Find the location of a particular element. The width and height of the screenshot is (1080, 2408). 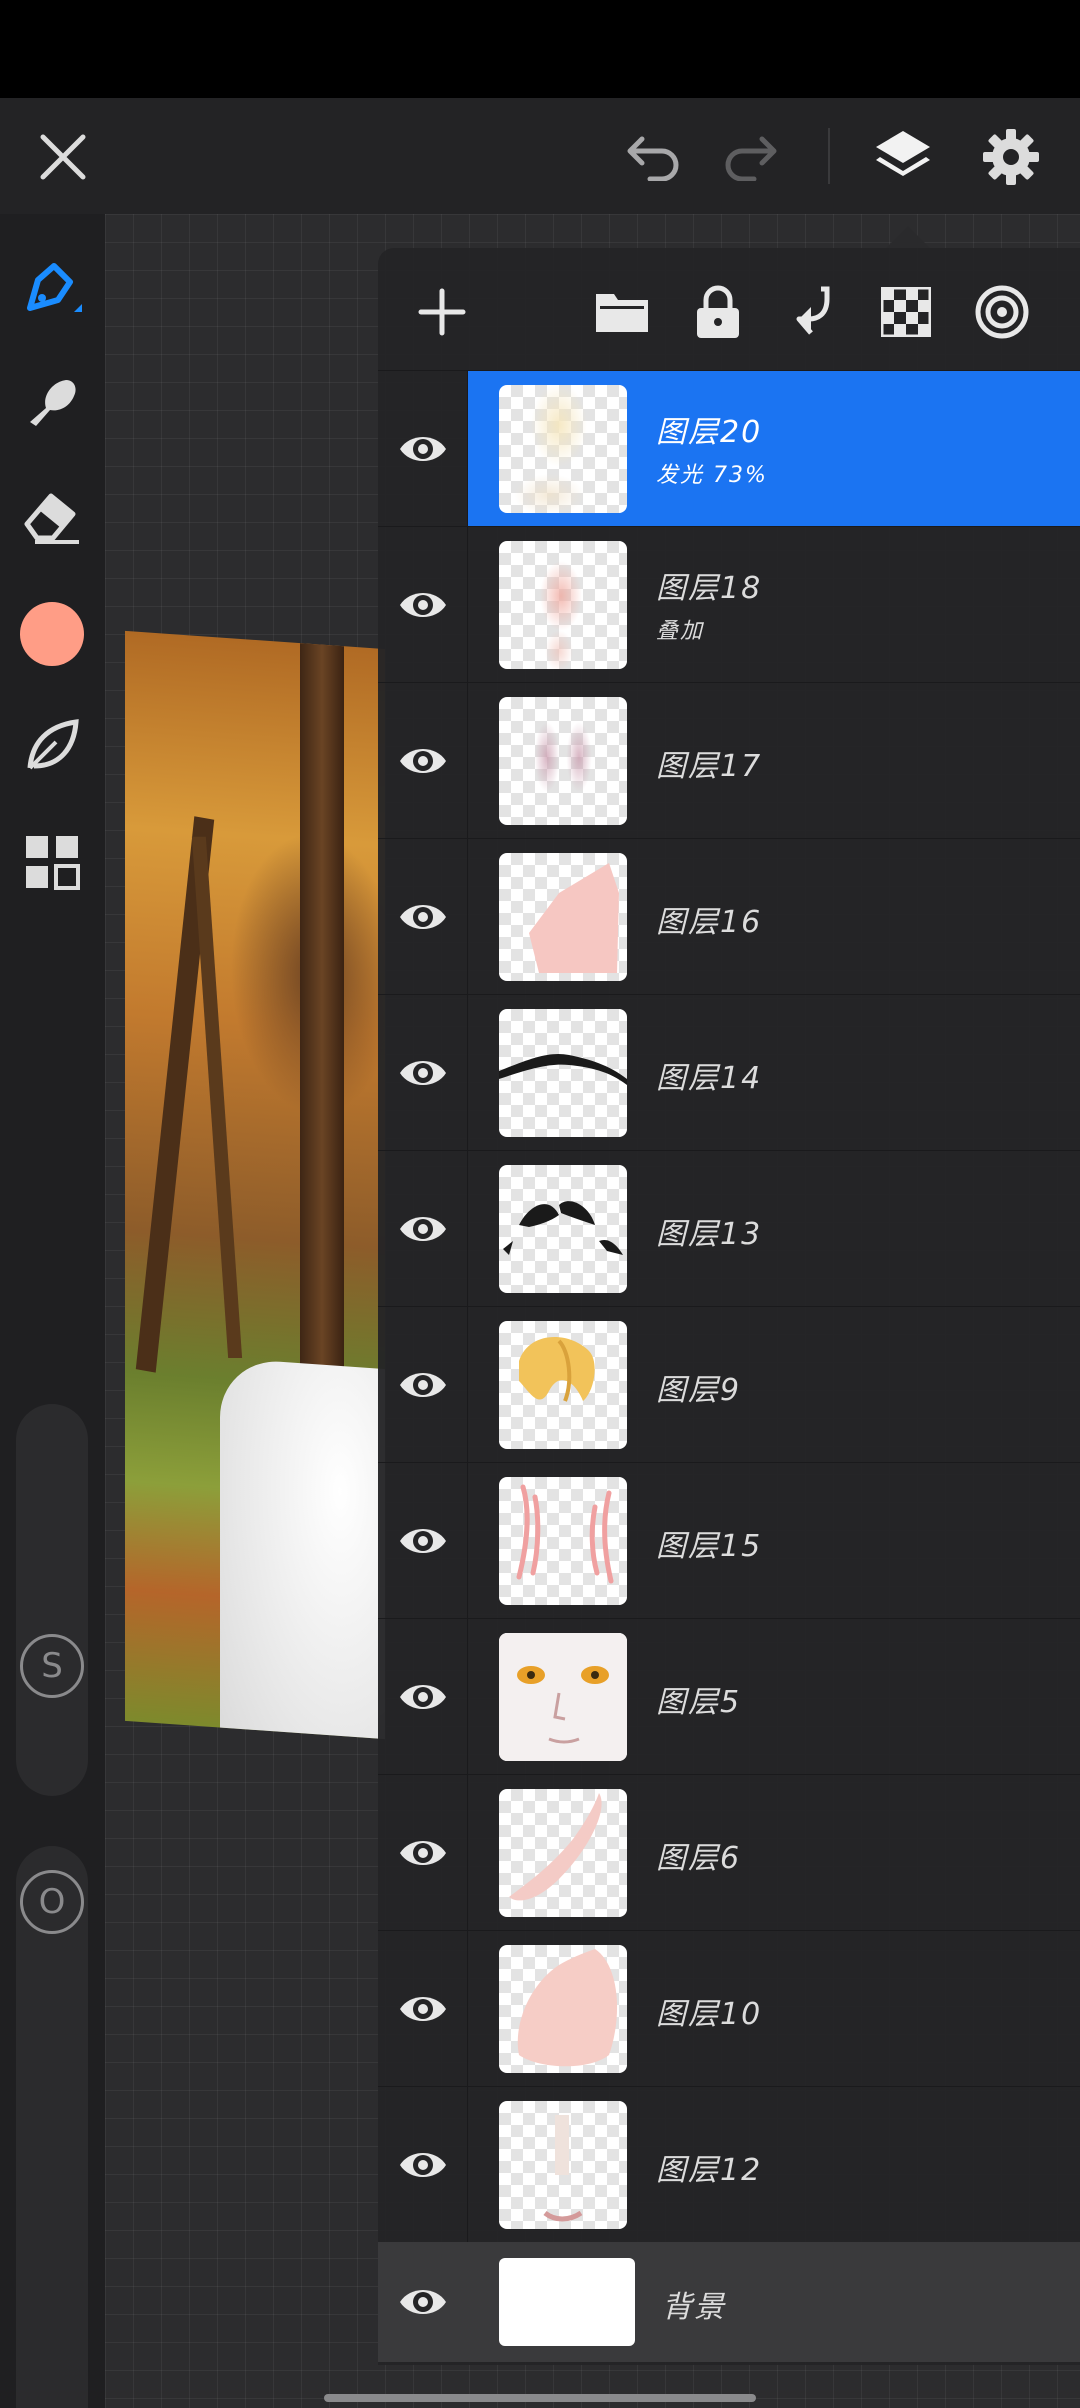

layer-row: 图层6 is located at coordinates (729, 1852).